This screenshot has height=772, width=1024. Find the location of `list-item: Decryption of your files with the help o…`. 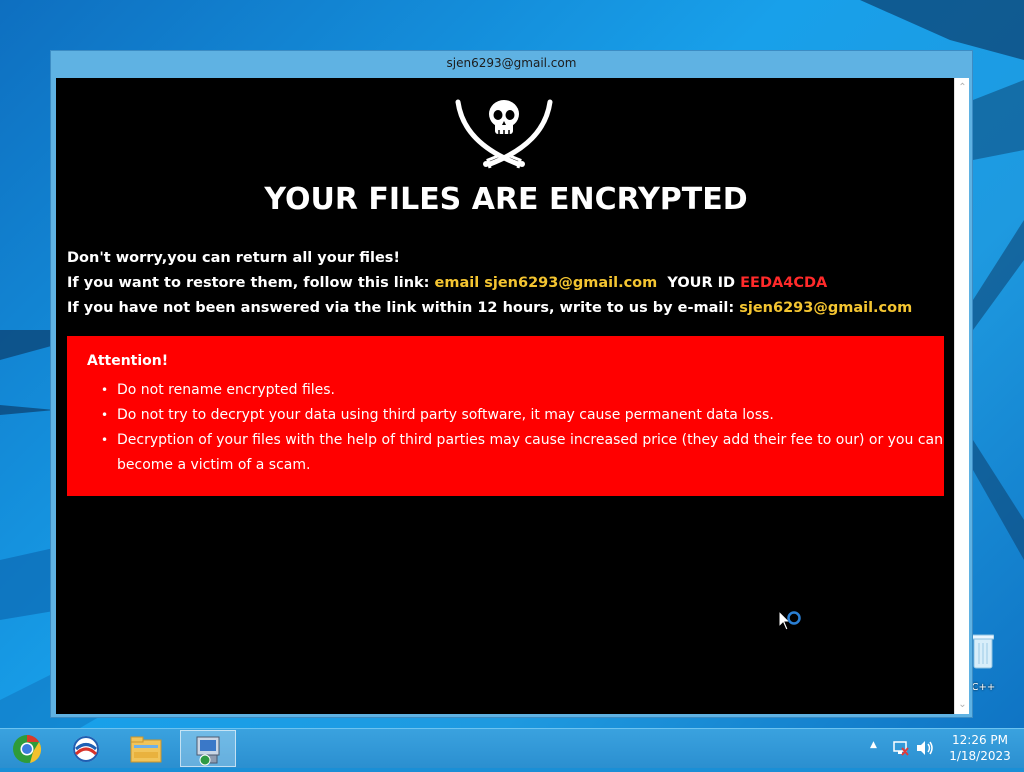

list-item: Decryption of your files with the help o… is located at coordinates (517, 453).